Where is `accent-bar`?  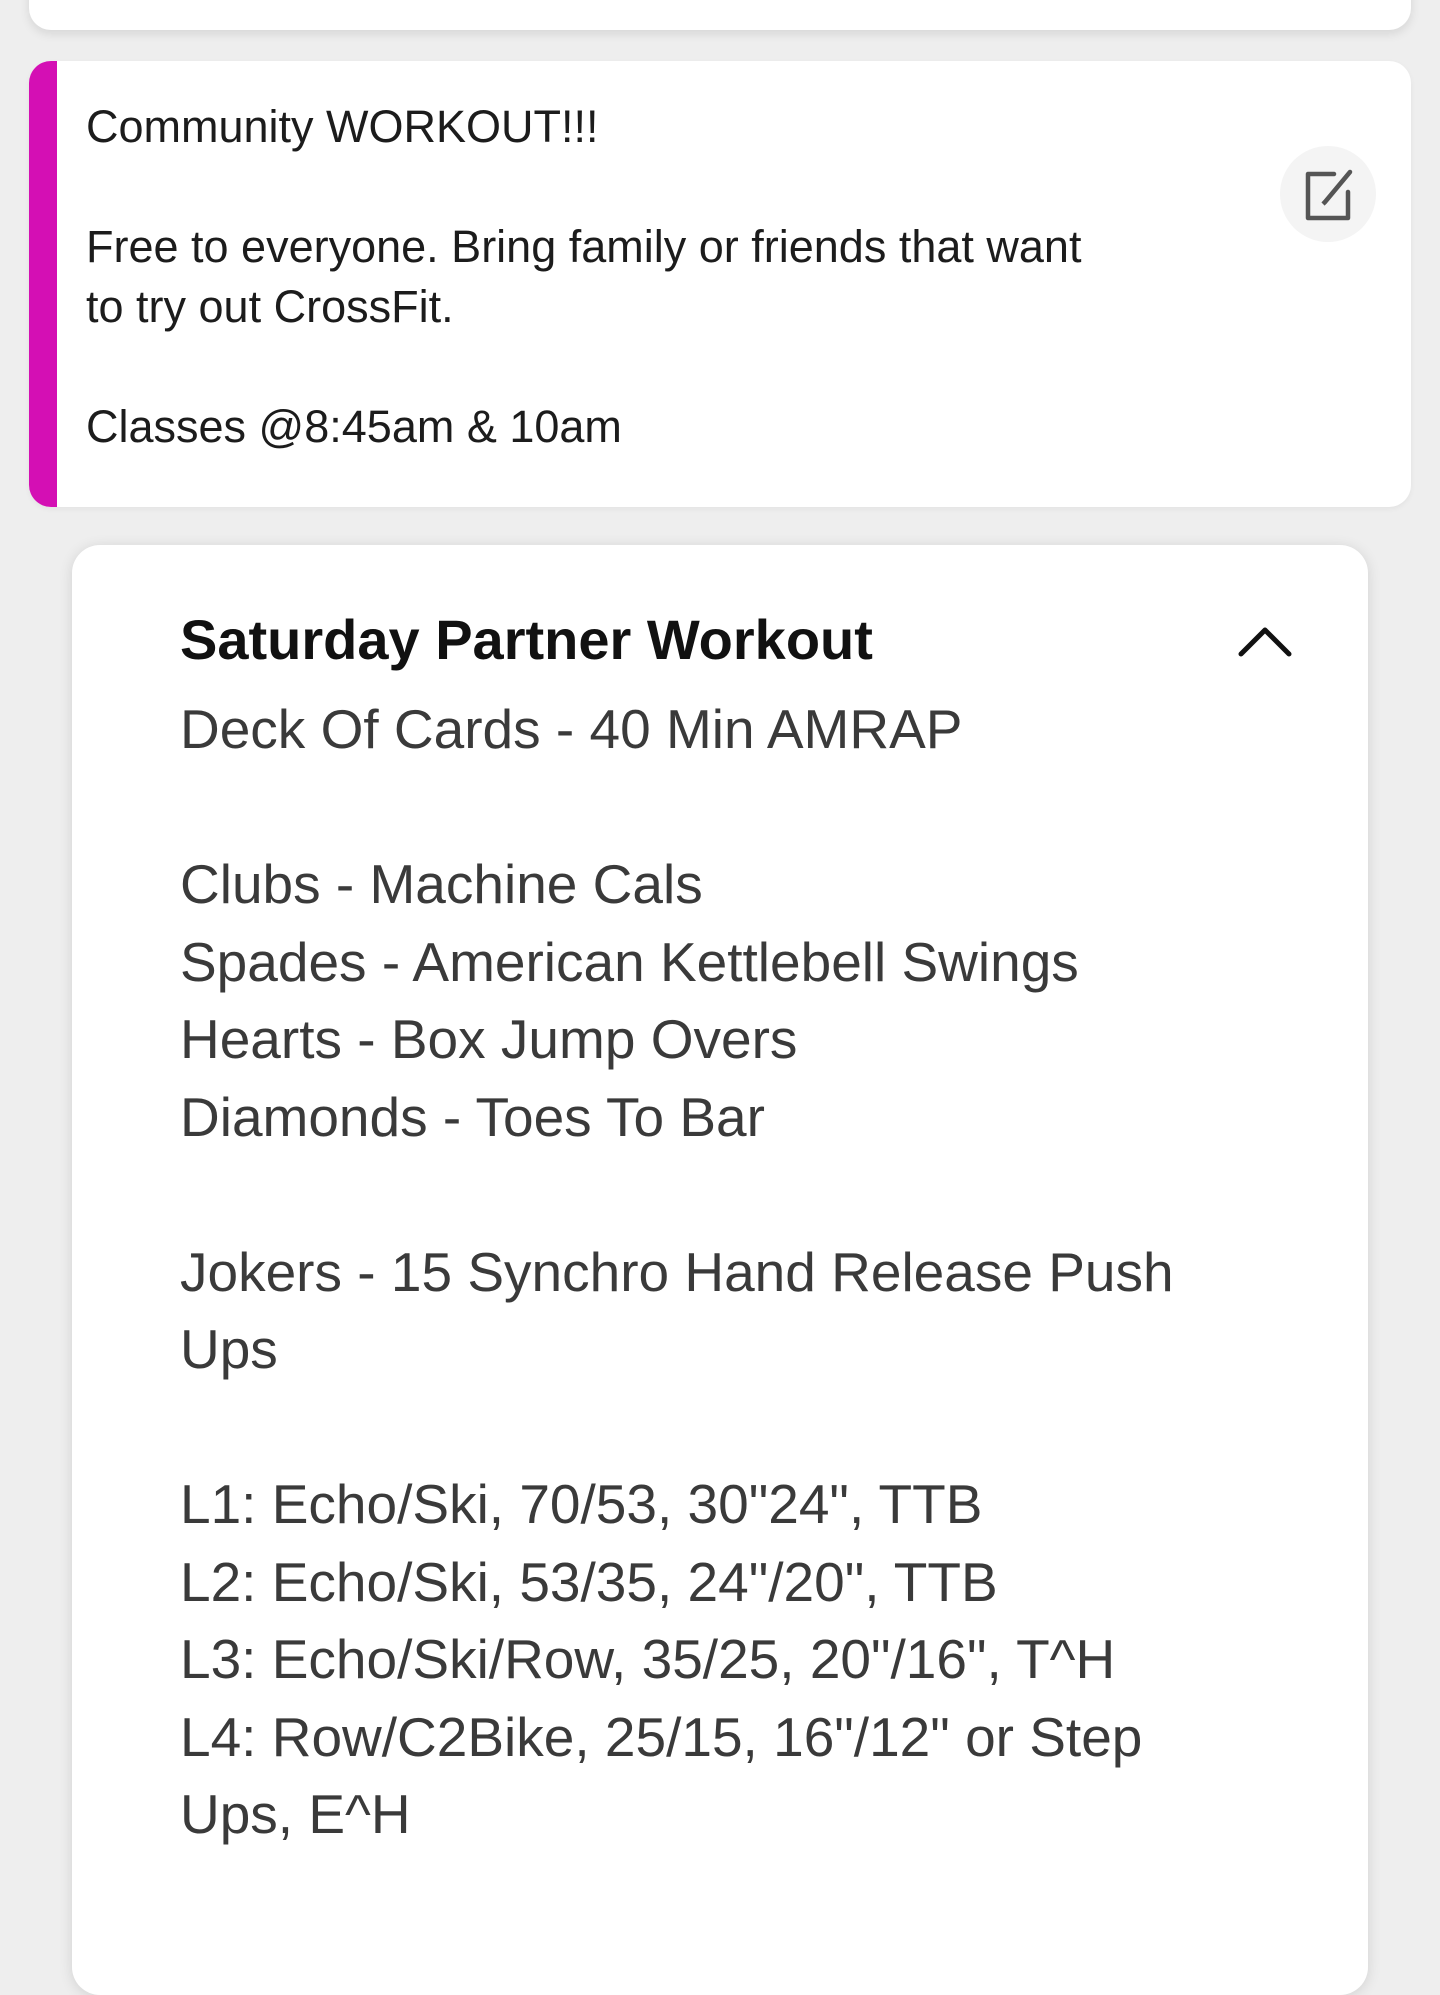
accent-bar is located at coordinates (43, 284).